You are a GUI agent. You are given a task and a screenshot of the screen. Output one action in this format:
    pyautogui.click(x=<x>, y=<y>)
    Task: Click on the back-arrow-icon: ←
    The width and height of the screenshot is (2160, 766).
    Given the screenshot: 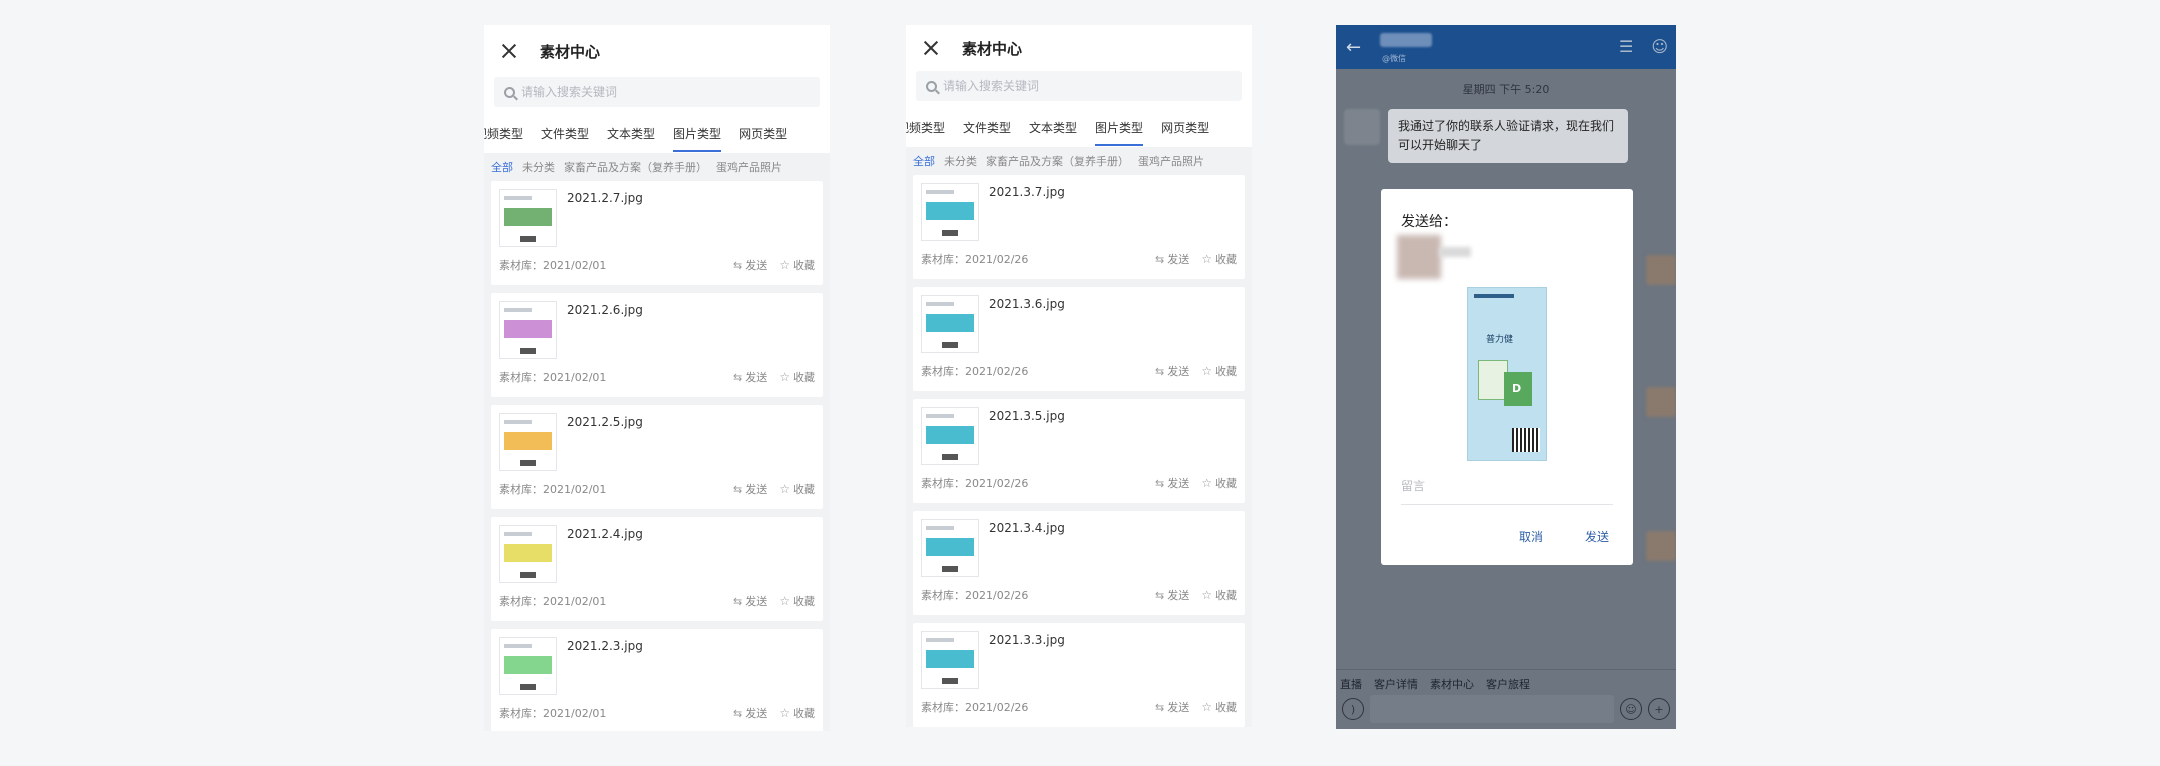 What is the action you would take?
    pyautogui.click(x=1353, y=47)
    